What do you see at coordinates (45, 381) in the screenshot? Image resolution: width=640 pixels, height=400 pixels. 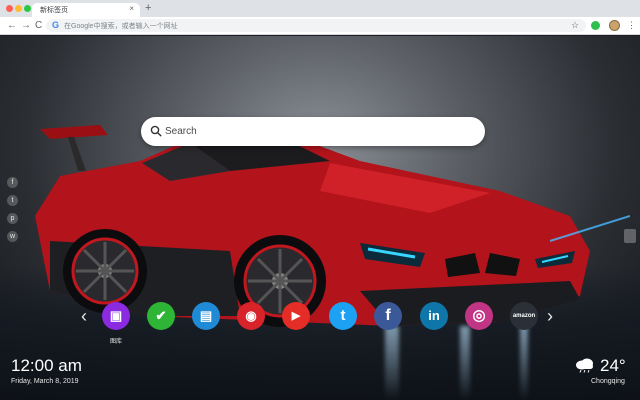 I see `clock-date: Friday, March 8, 2019` at bounding box center [45, 381].